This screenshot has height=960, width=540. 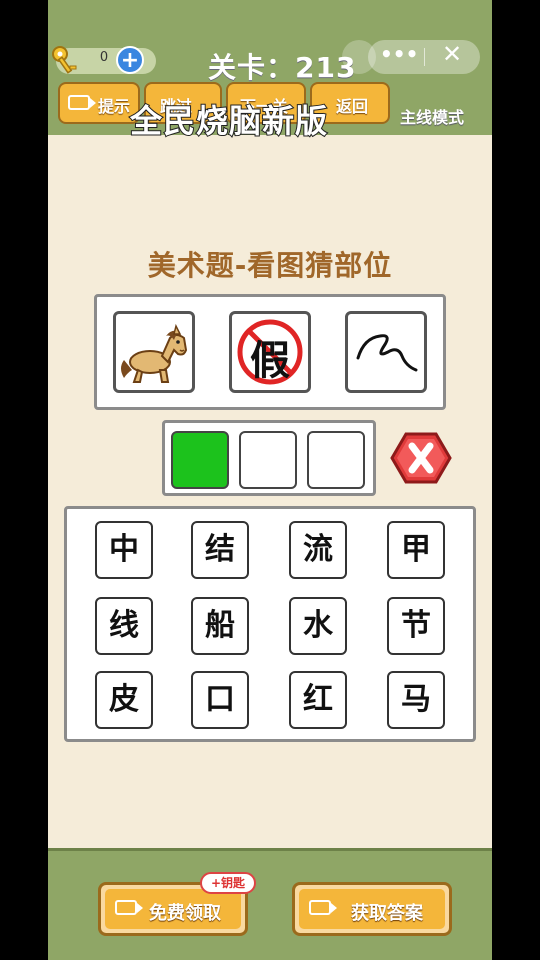 I want to click on mini-program-capsule: ••• ✕, so click(x=424, y=57).